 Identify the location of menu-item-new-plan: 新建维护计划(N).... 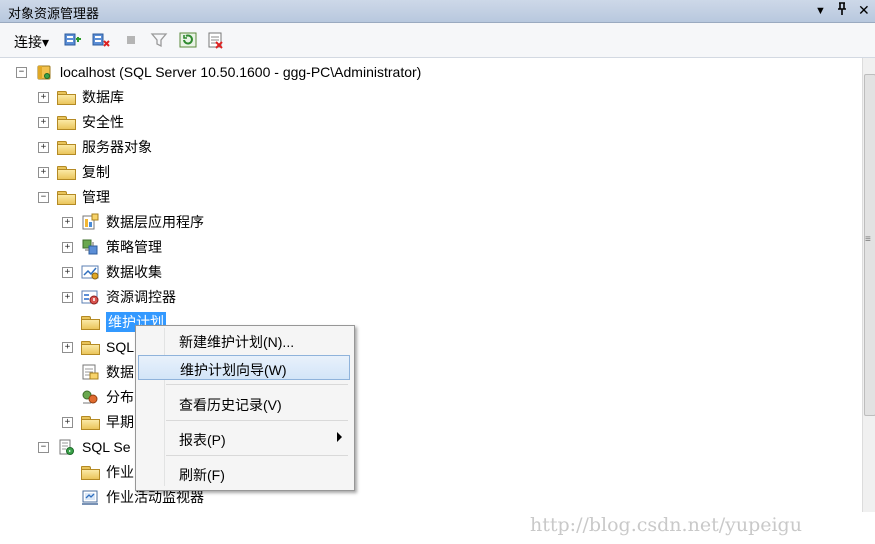
(244, 340).